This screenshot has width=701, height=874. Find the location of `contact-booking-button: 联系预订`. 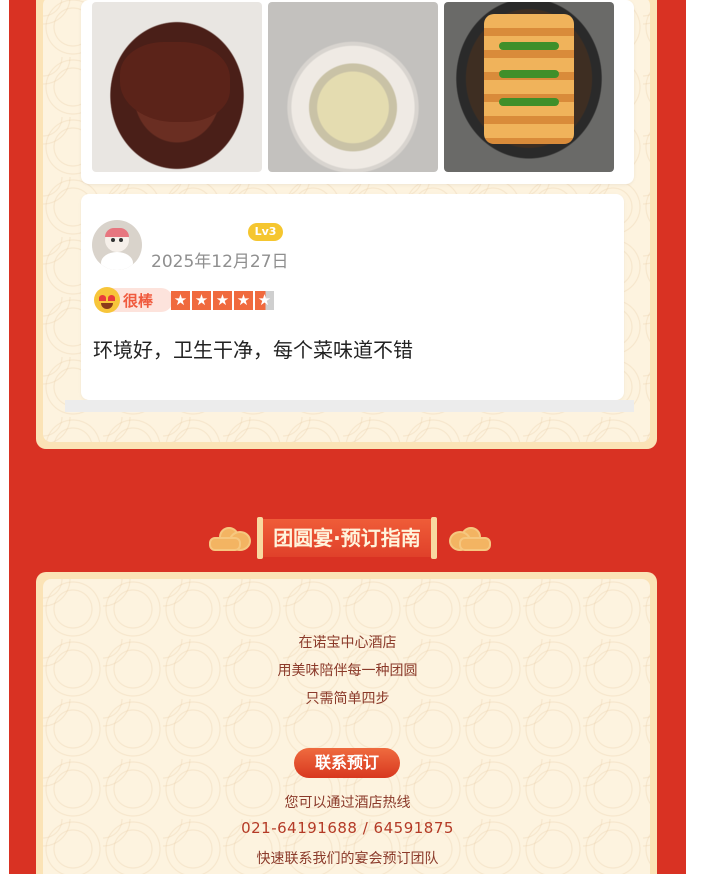

contact-booking-button: 联系预订 is located at coordinates (347, 763).